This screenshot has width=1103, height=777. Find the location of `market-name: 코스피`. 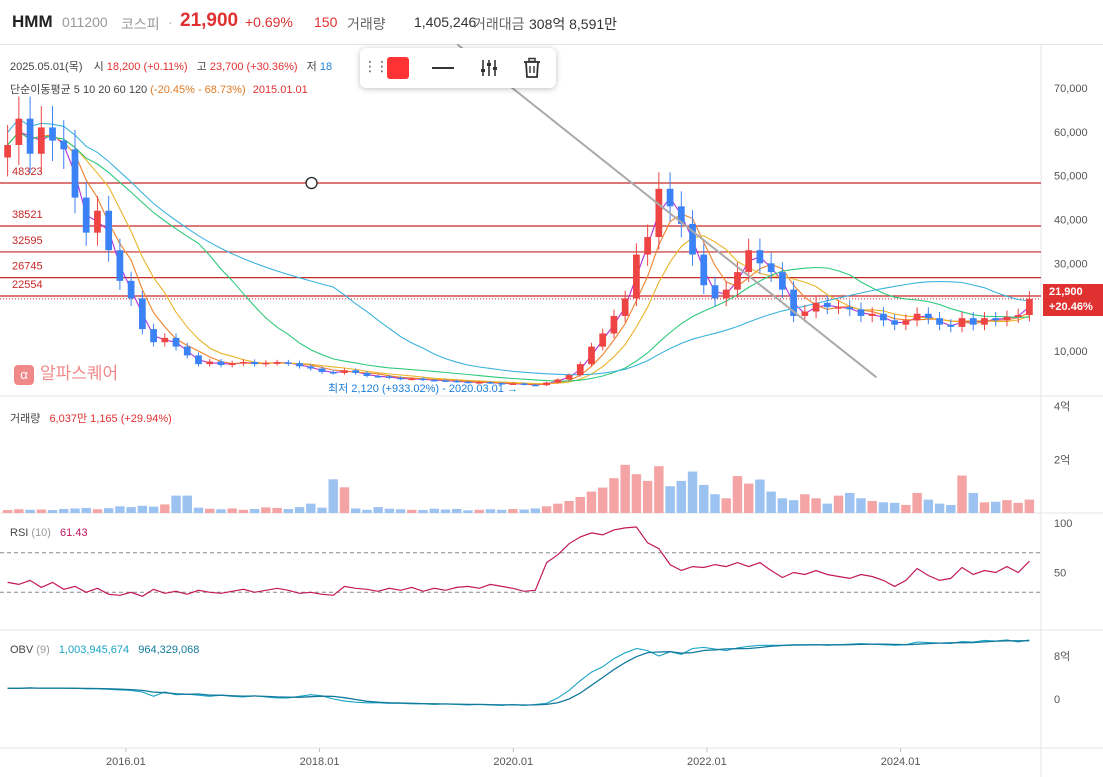

market-name: 코스피 is located at coordinates (140, 24).